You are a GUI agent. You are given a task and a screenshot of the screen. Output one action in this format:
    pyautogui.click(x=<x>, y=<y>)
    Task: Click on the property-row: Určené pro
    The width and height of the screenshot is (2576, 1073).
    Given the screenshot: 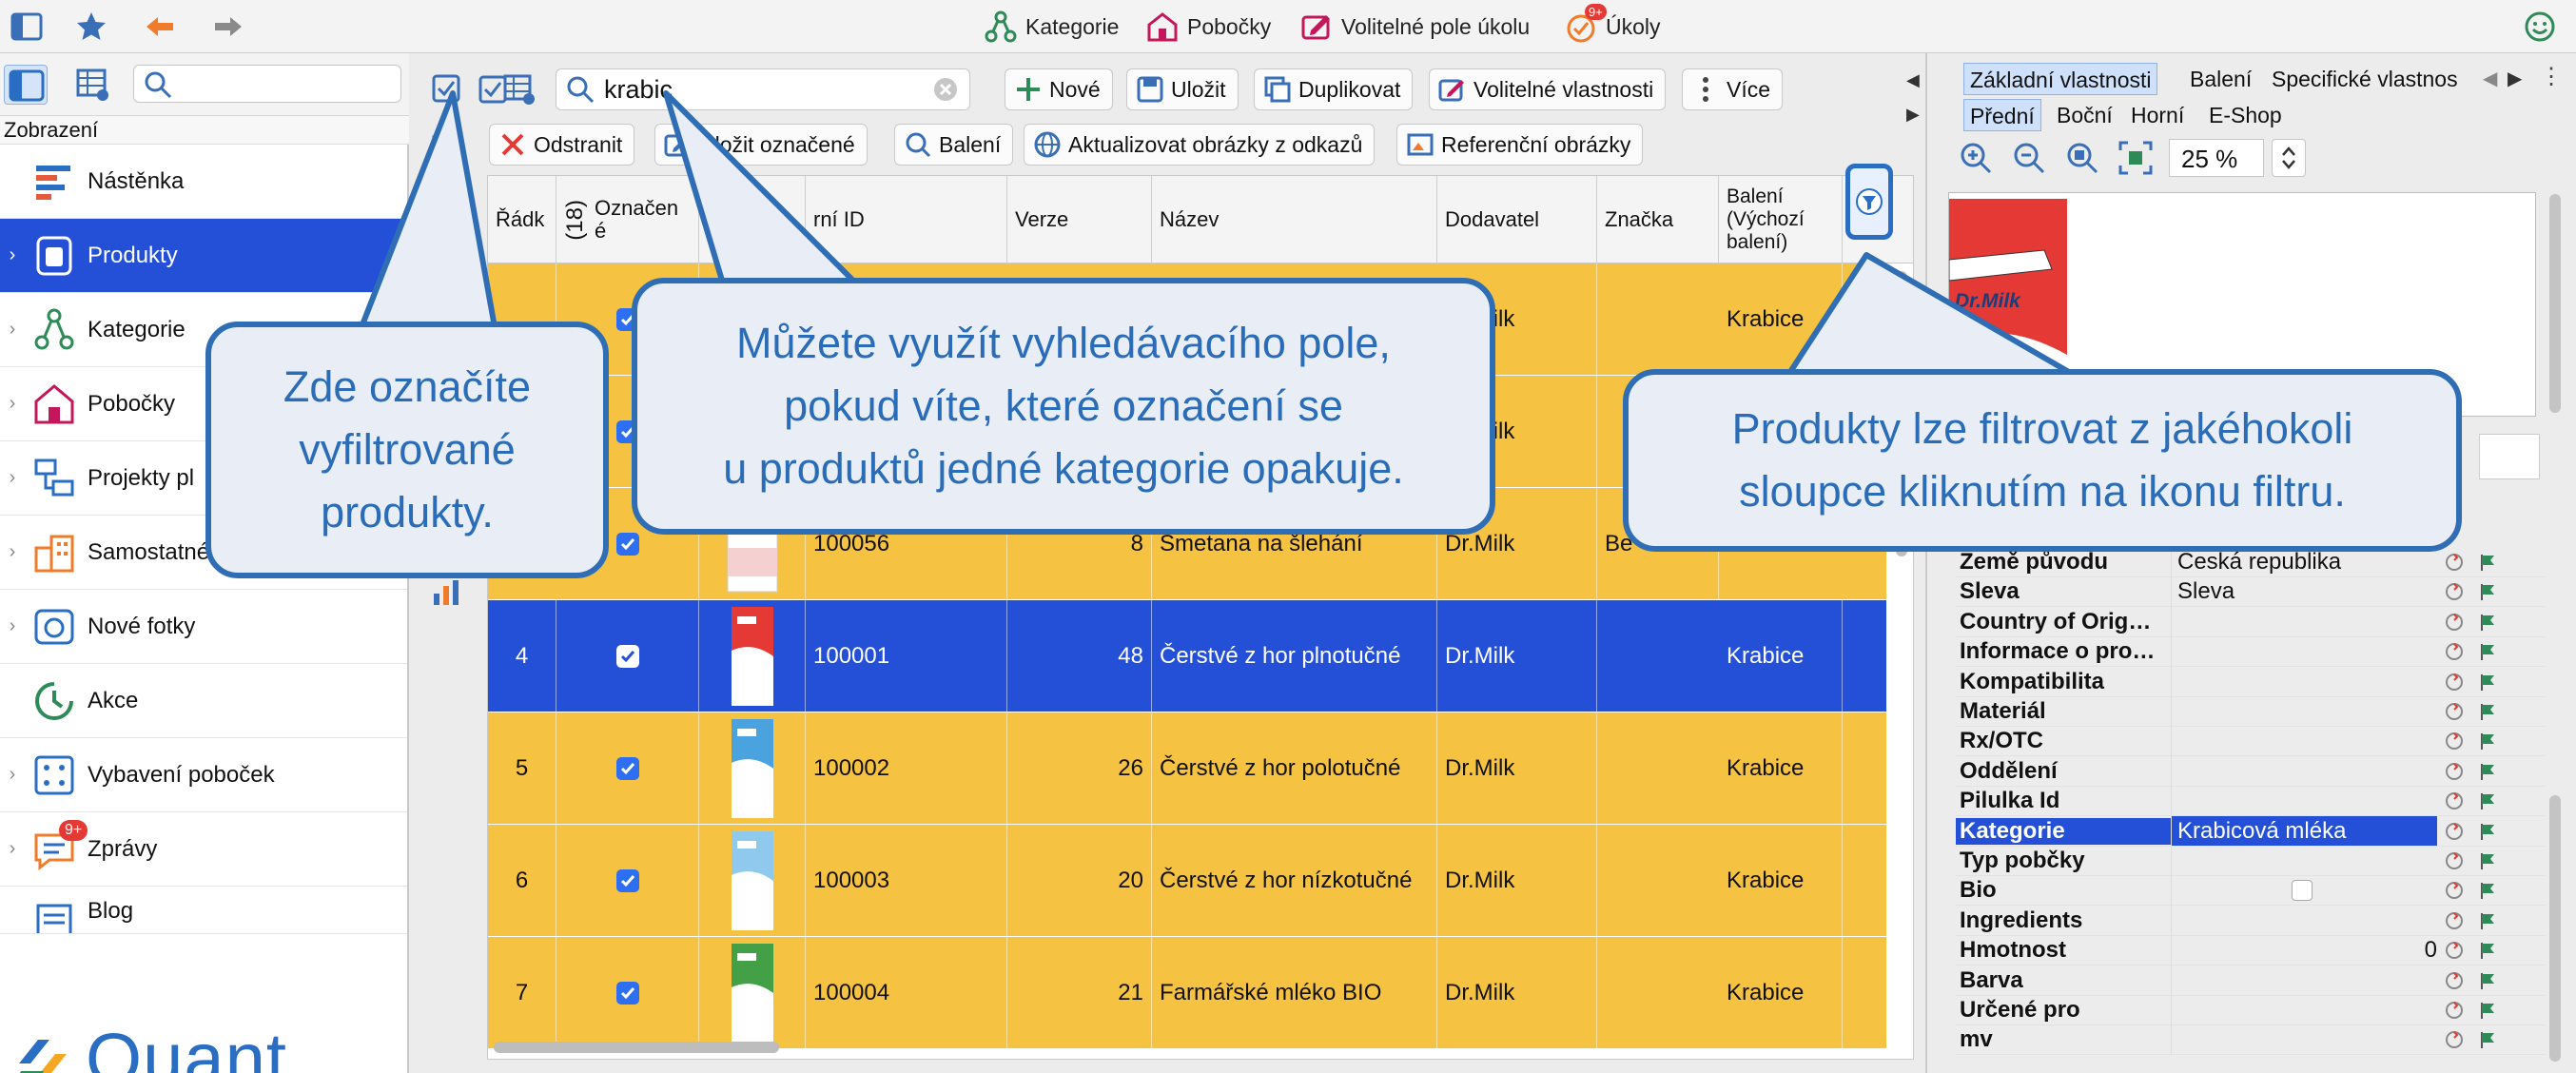 What is the action you would take?
    pyautogui.click(x=2251, y=1010)
    